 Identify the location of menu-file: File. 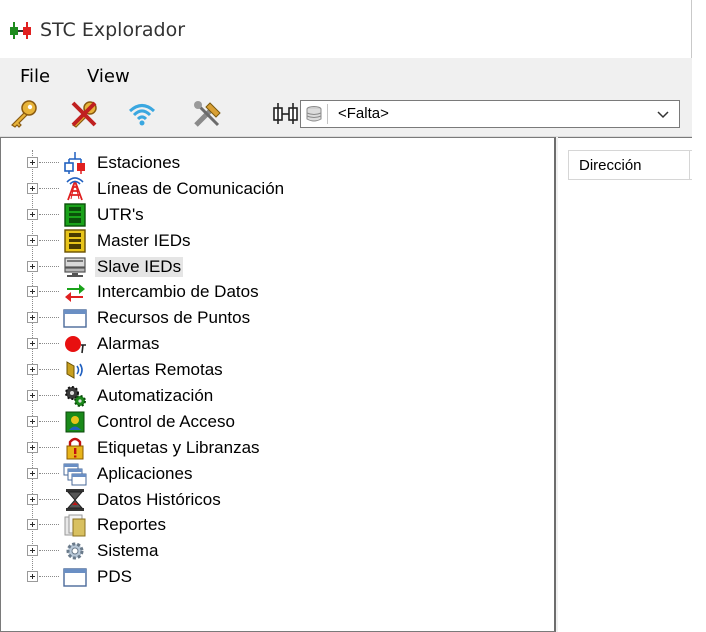
(35, 76).